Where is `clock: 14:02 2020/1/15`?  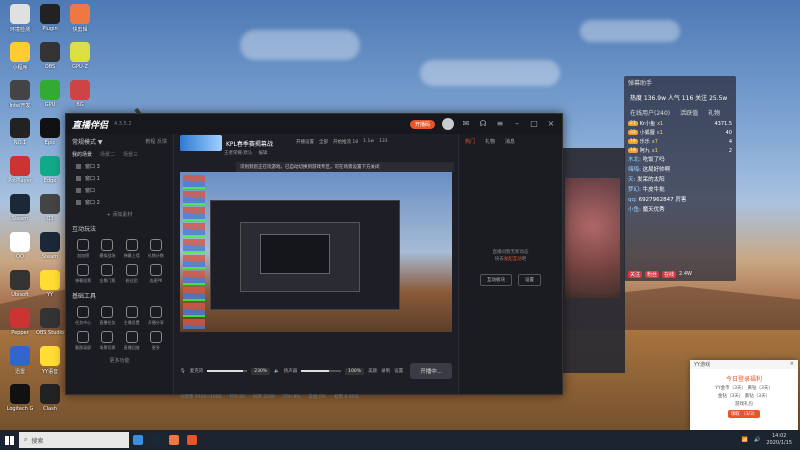 clock: 14:02 2020/1/15 is located at coordinates (779, 440).